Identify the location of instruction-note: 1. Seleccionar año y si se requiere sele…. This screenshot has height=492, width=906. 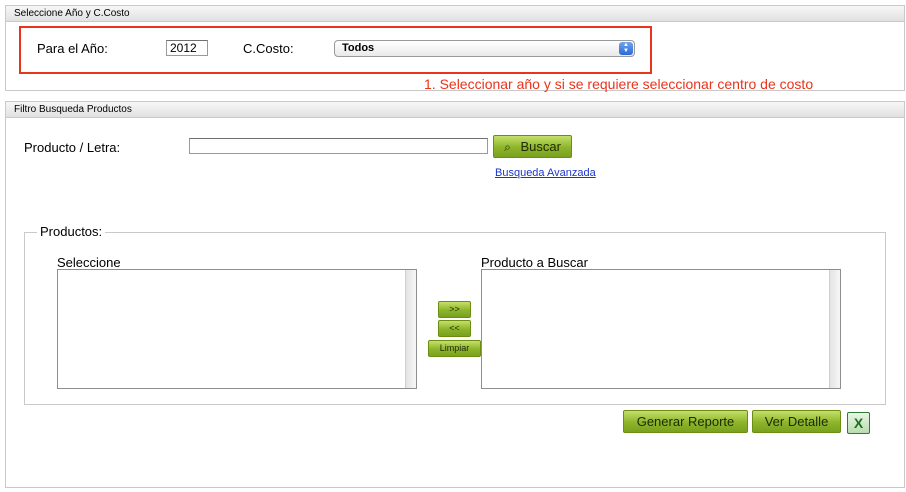
(619, 84).